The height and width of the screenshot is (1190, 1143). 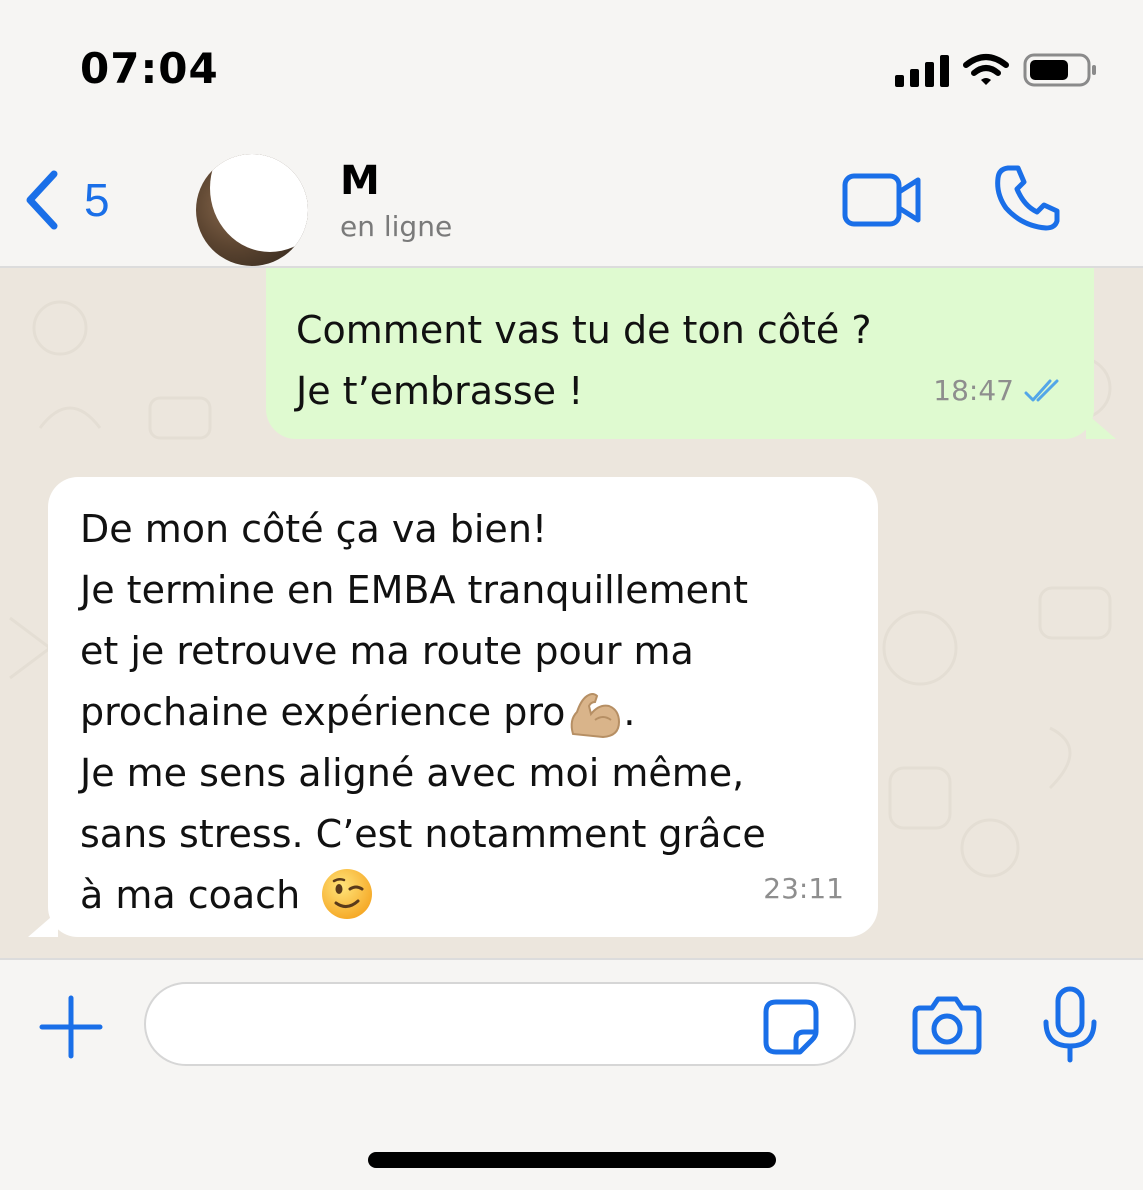 I want to click on home-indicator, so click(x=572, y=1160).